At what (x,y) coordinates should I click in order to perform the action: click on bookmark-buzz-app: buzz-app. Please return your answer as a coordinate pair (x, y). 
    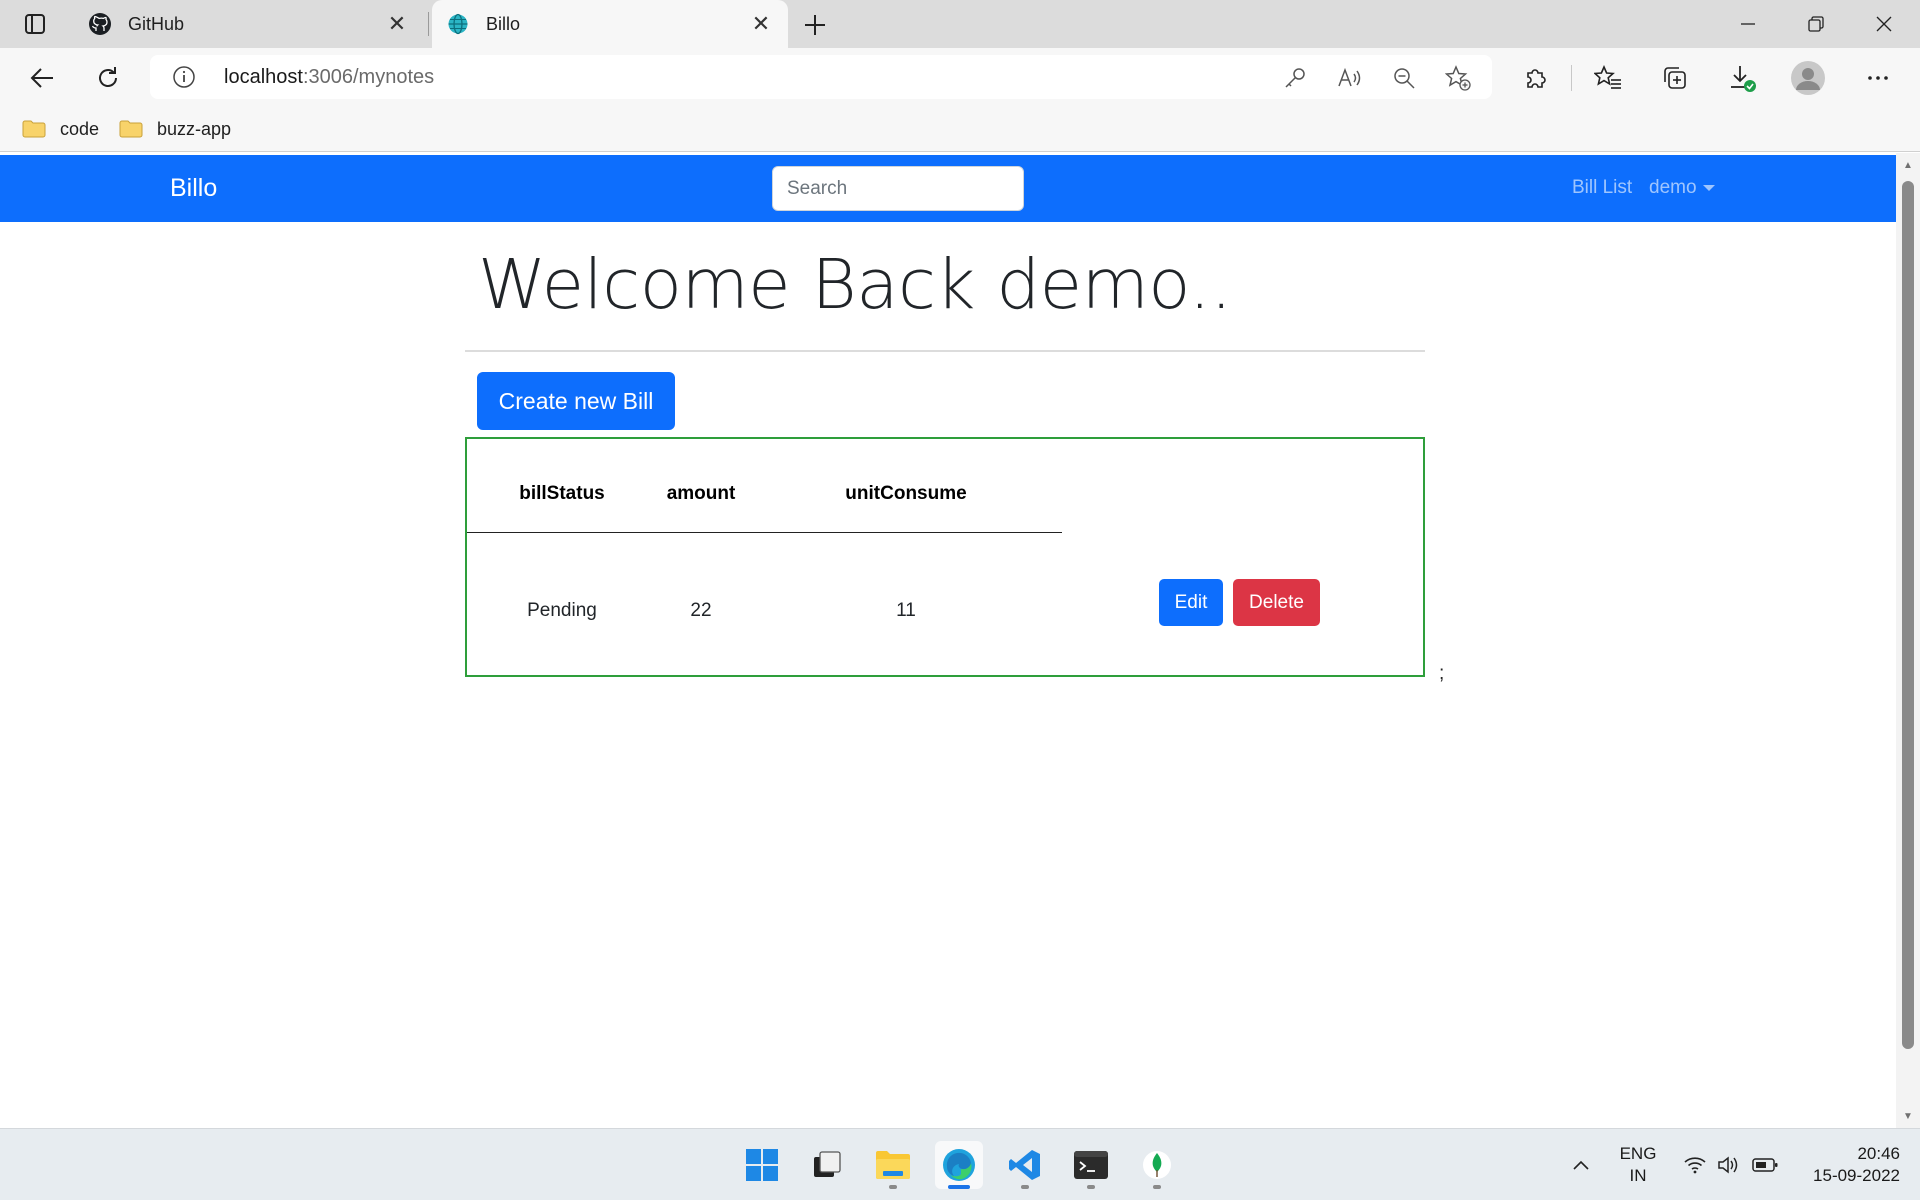
    Looking at the image, I should click on (175, 129).